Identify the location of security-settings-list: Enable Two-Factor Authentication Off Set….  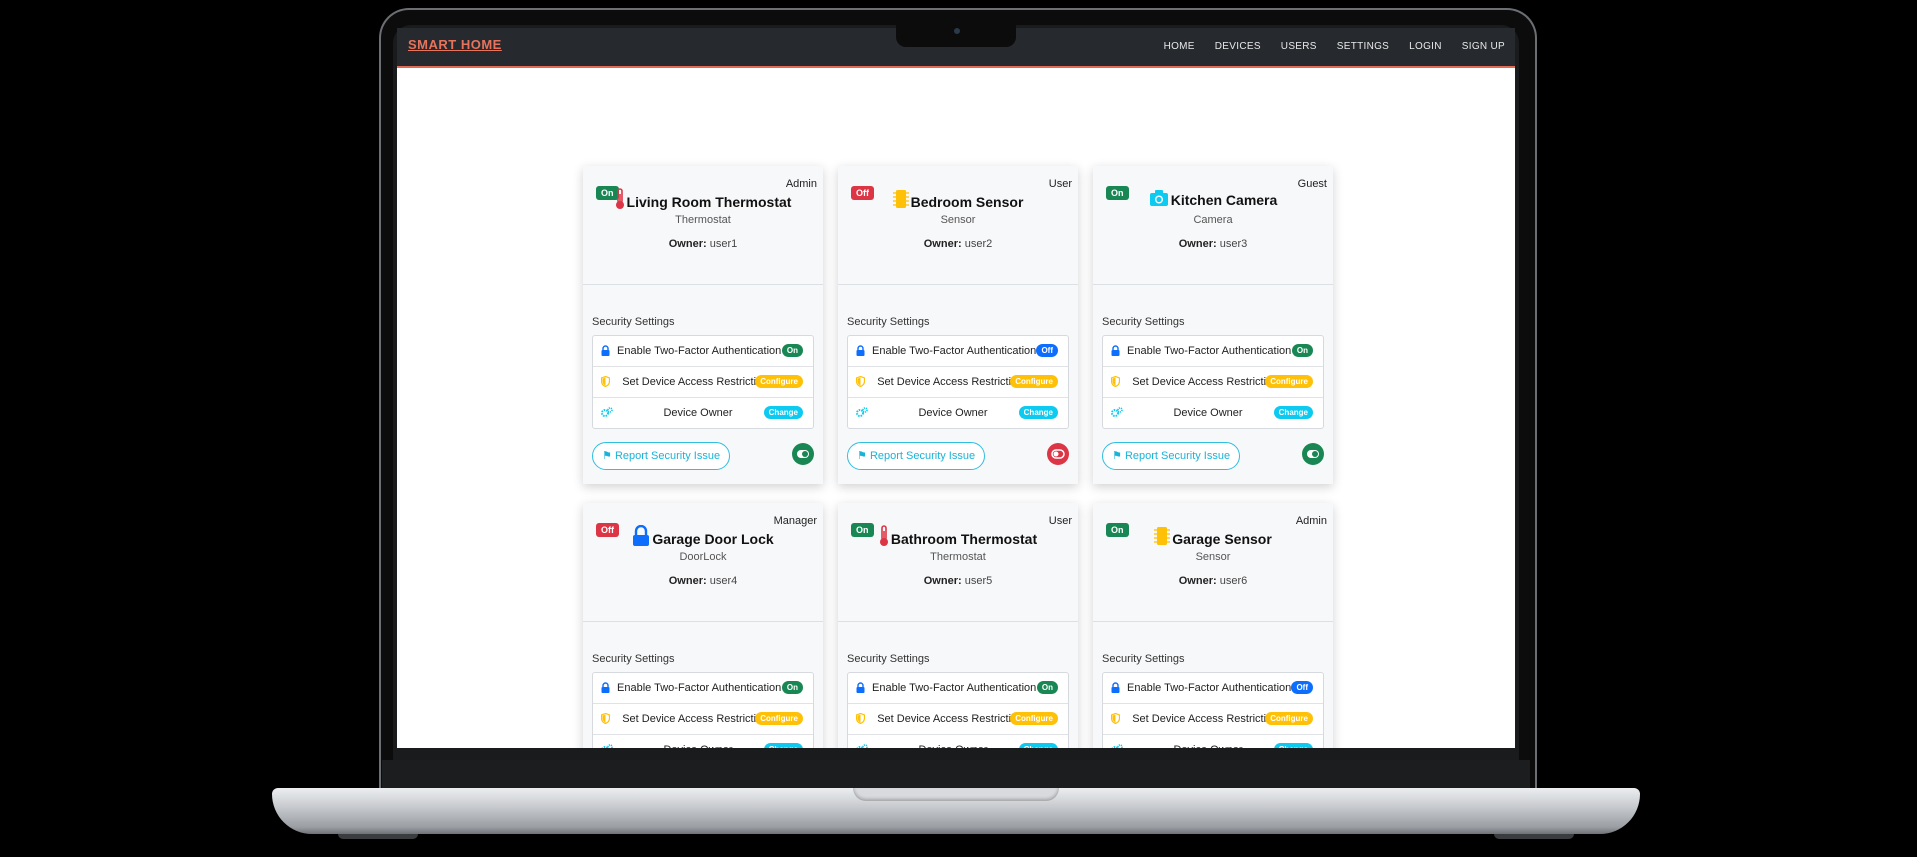
(958, 382).